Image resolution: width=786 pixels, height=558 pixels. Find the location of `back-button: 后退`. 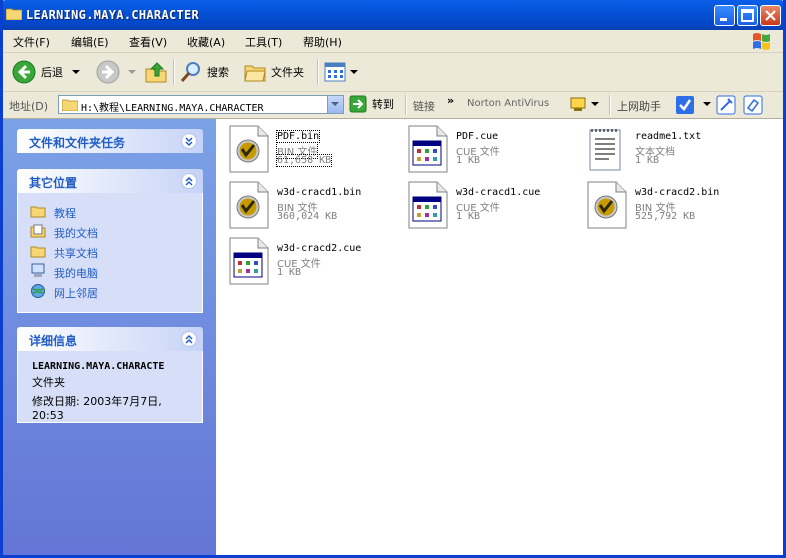

back-button: 后退 is located at coordinates (47, 72).